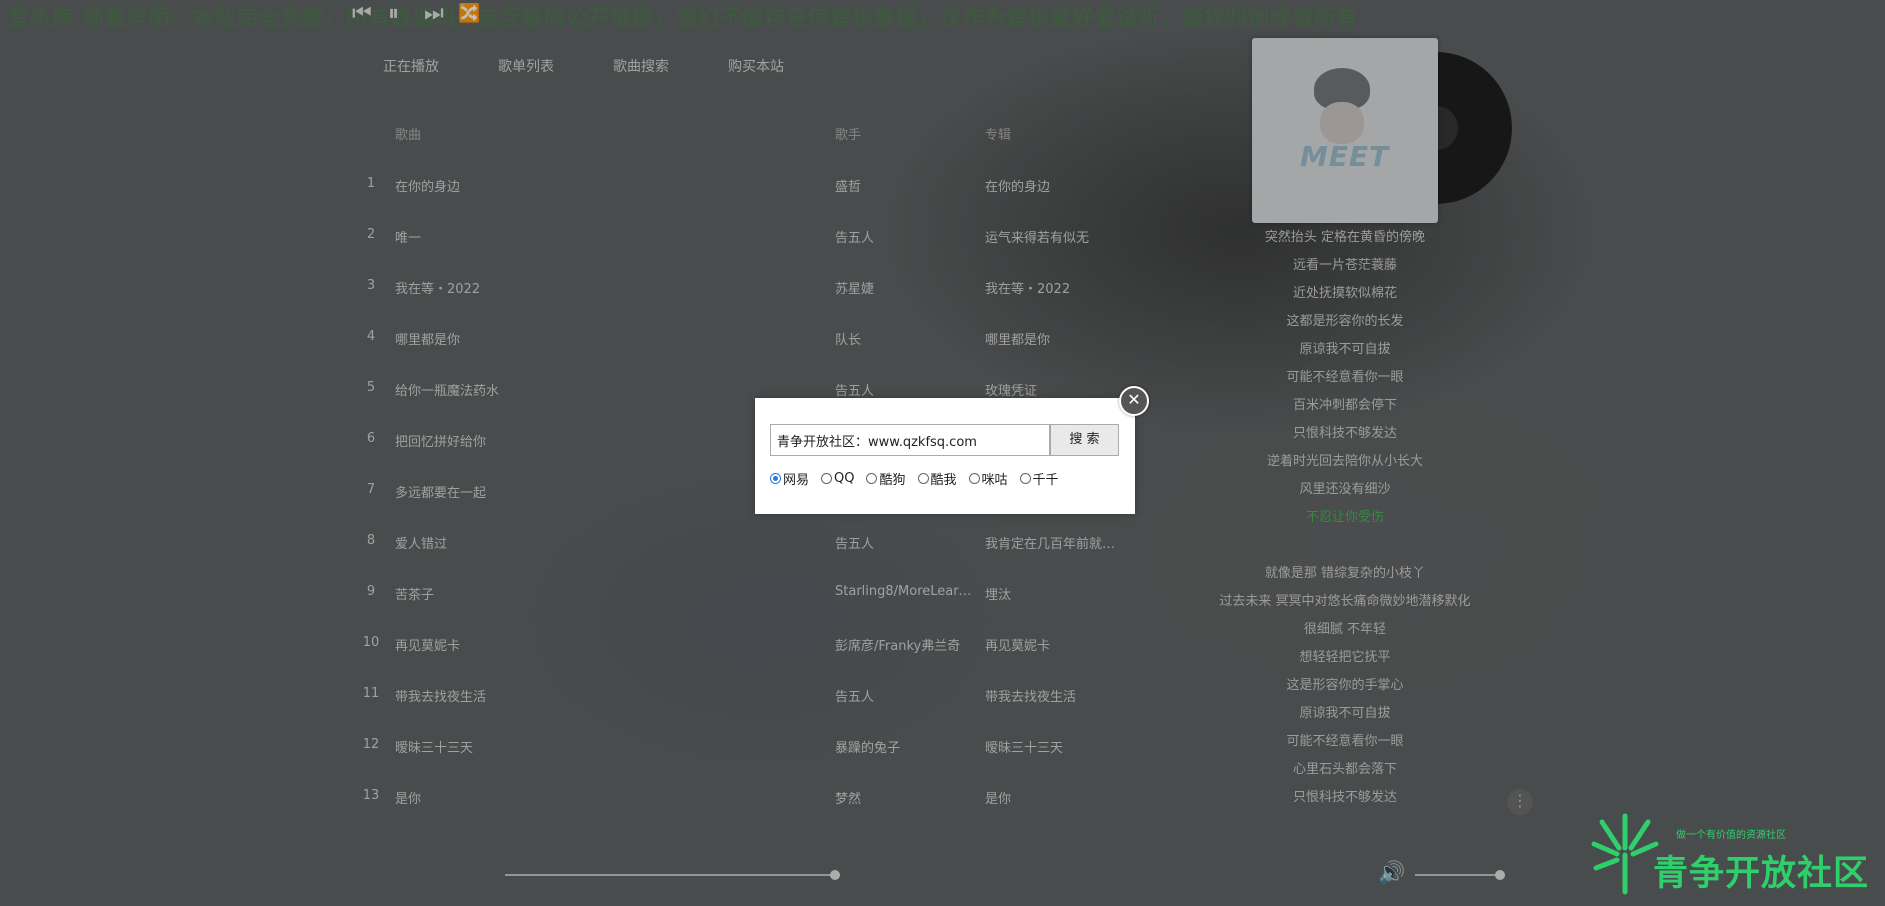  I want to click on source-label: 网易, so click(796, 480).